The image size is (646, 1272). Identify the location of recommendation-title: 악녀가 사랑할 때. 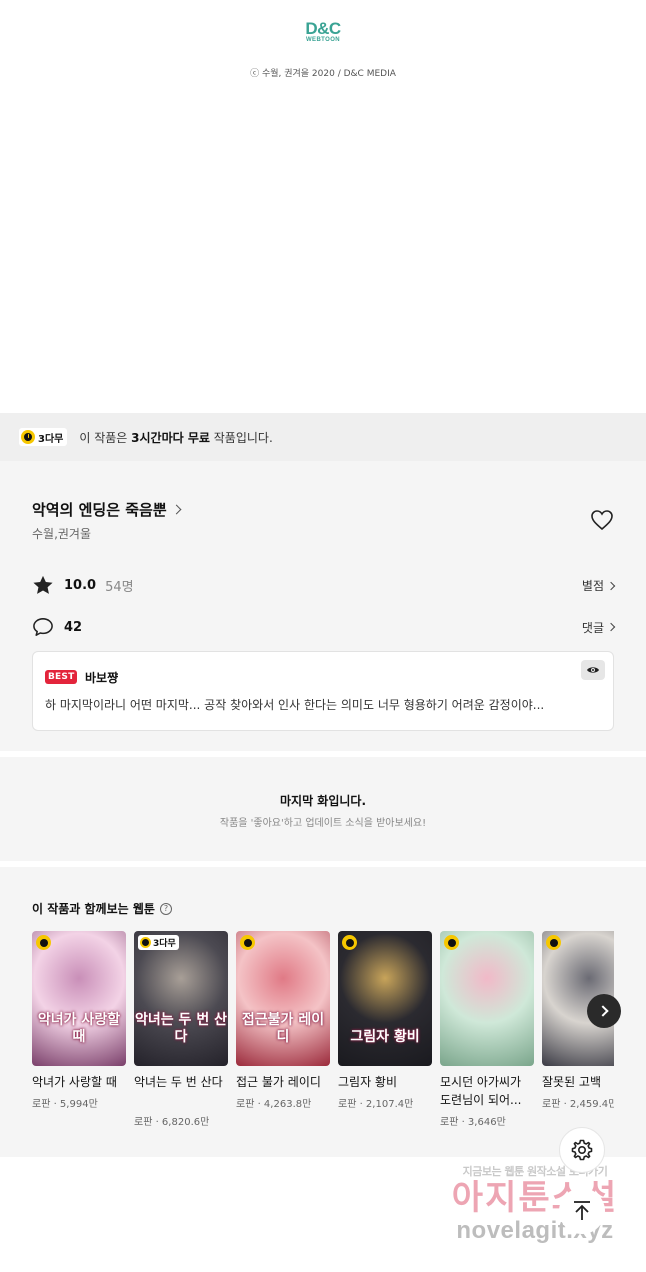
(79, 1082).